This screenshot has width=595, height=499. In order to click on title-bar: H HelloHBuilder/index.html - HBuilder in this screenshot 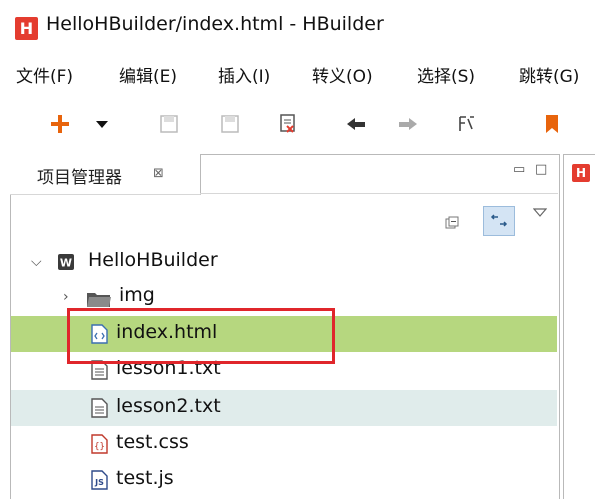, I will do `click(297, 27)`.